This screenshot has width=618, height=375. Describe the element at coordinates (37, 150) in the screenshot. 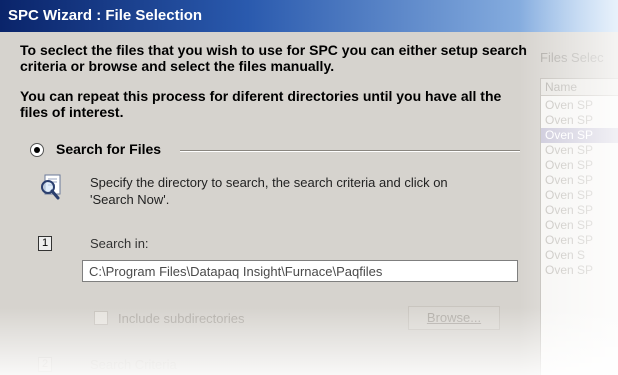

I see `search-for-files-radio` at that location.